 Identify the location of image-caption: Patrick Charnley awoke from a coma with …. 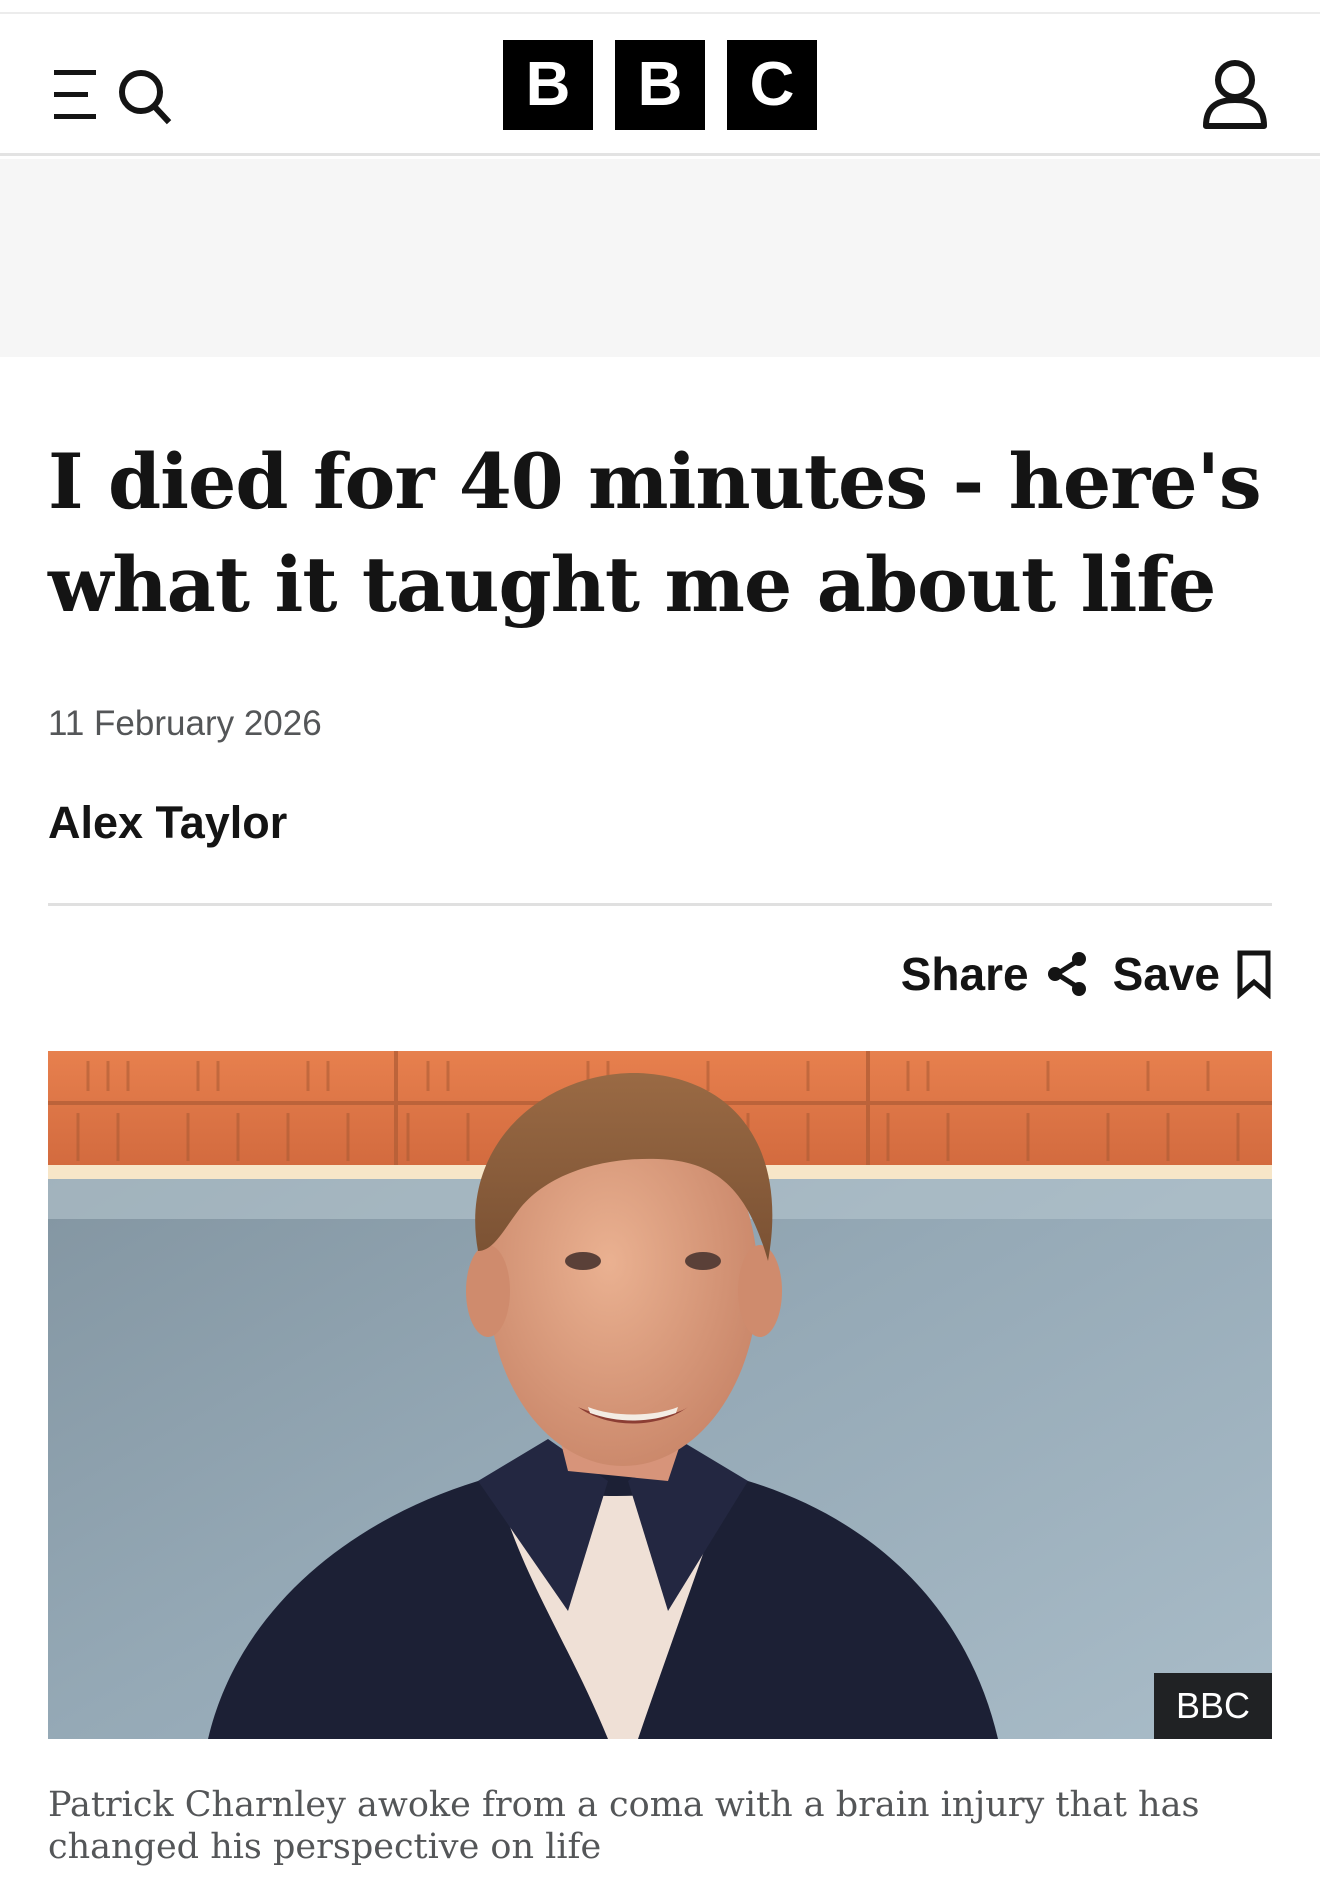
(624, 1826).